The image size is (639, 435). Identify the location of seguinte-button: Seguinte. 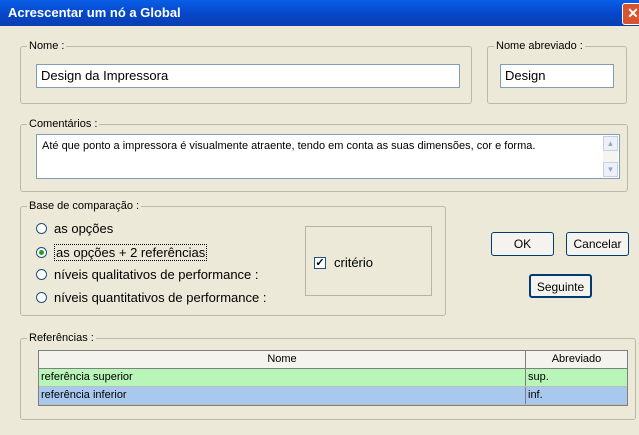
(560, 286).